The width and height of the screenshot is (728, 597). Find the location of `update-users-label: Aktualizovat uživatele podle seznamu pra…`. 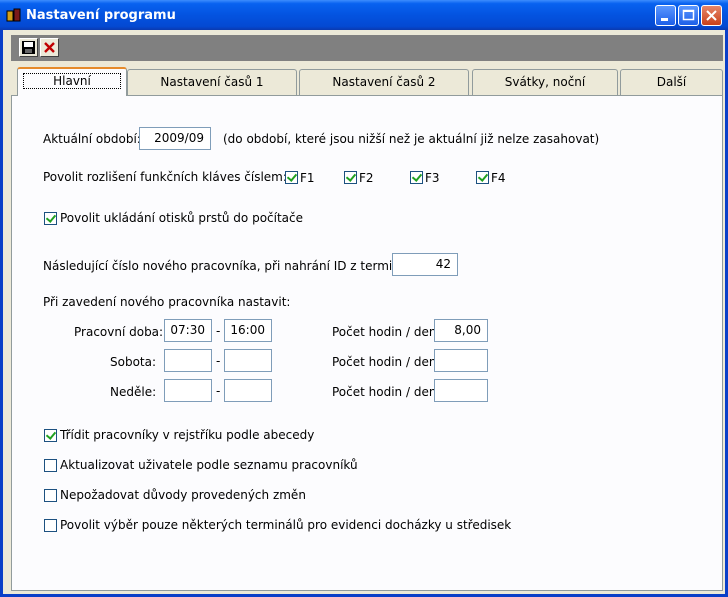

update-users-label: Aktualizovat uživatele podle seznamu pra… is located at coordinates (209, 465).